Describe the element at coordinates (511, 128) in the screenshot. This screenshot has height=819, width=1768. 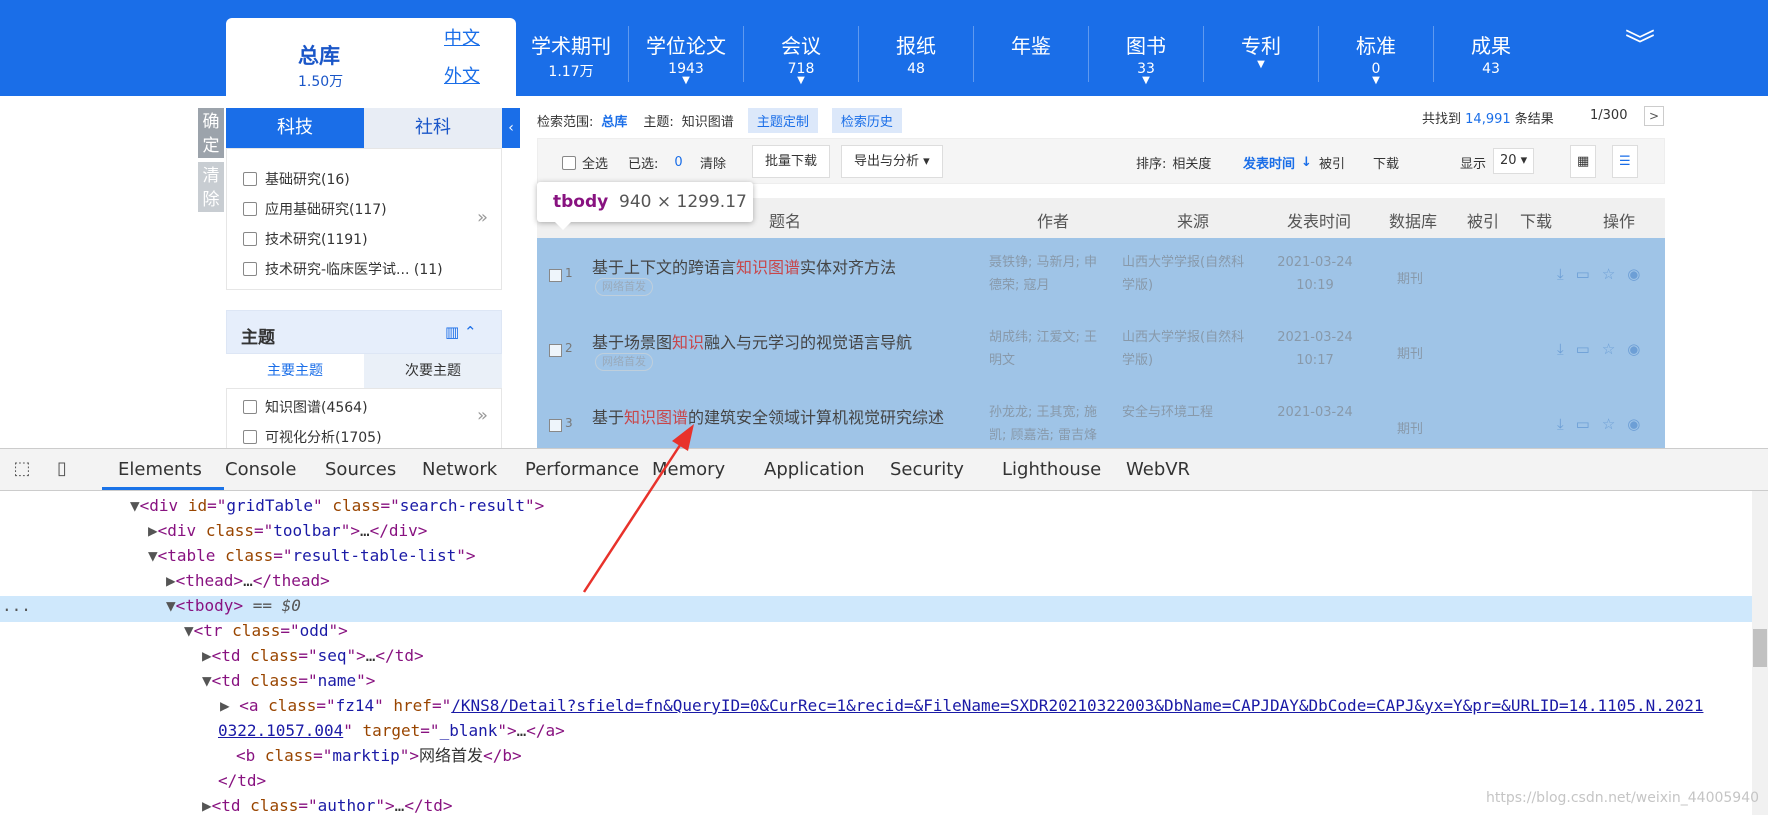
I see `collapse-sidebar-icon: ‹` at that location.